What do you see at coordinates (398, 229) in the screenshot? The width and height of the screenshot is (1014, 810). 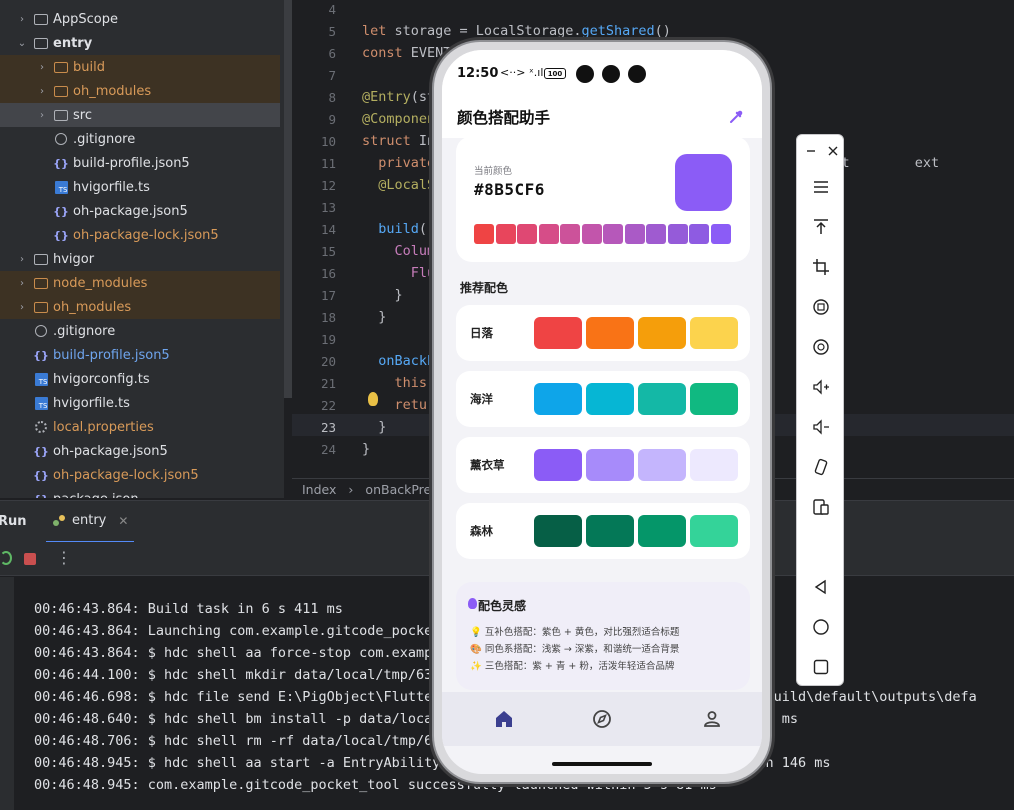 I see `code-line: build()` at bounding box center [398, 229].